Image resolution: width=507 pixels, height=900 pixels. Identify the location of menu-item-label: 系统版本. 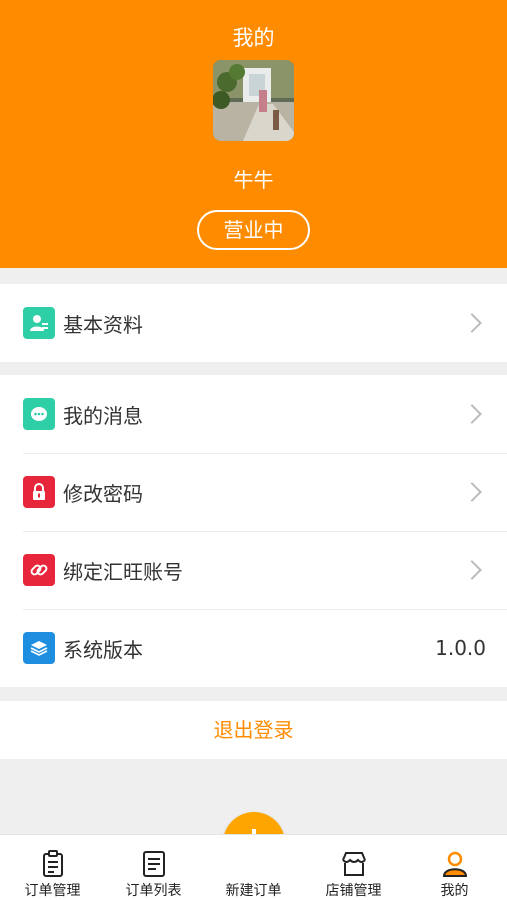
(103, 649).